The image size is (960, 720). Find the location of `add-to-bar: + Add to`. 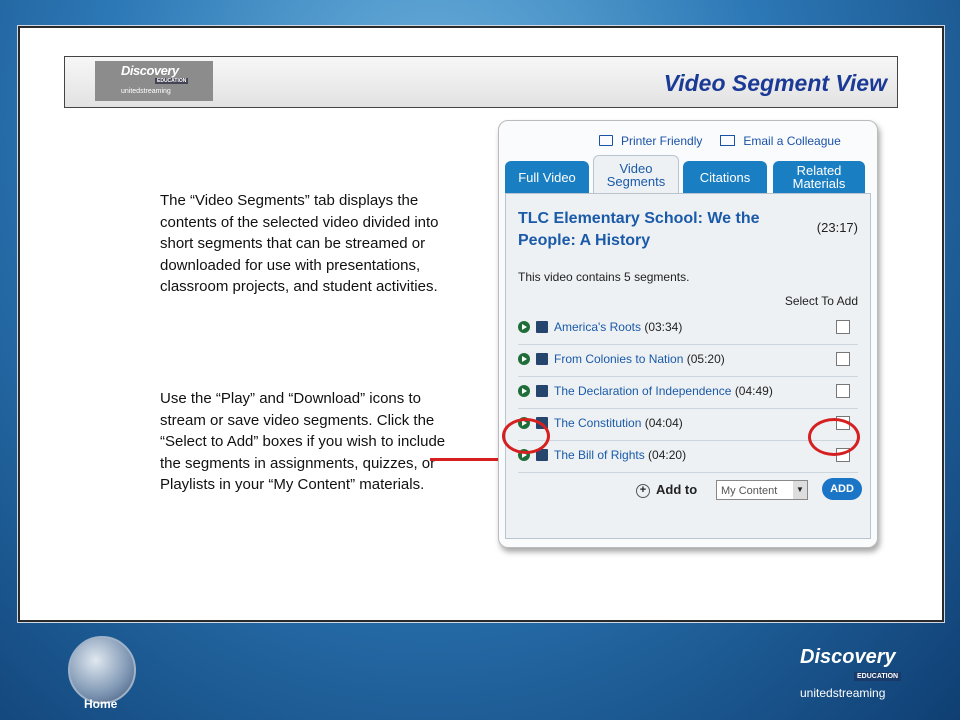

add-to-bar: + Add to is located at coordinates (666, 490).